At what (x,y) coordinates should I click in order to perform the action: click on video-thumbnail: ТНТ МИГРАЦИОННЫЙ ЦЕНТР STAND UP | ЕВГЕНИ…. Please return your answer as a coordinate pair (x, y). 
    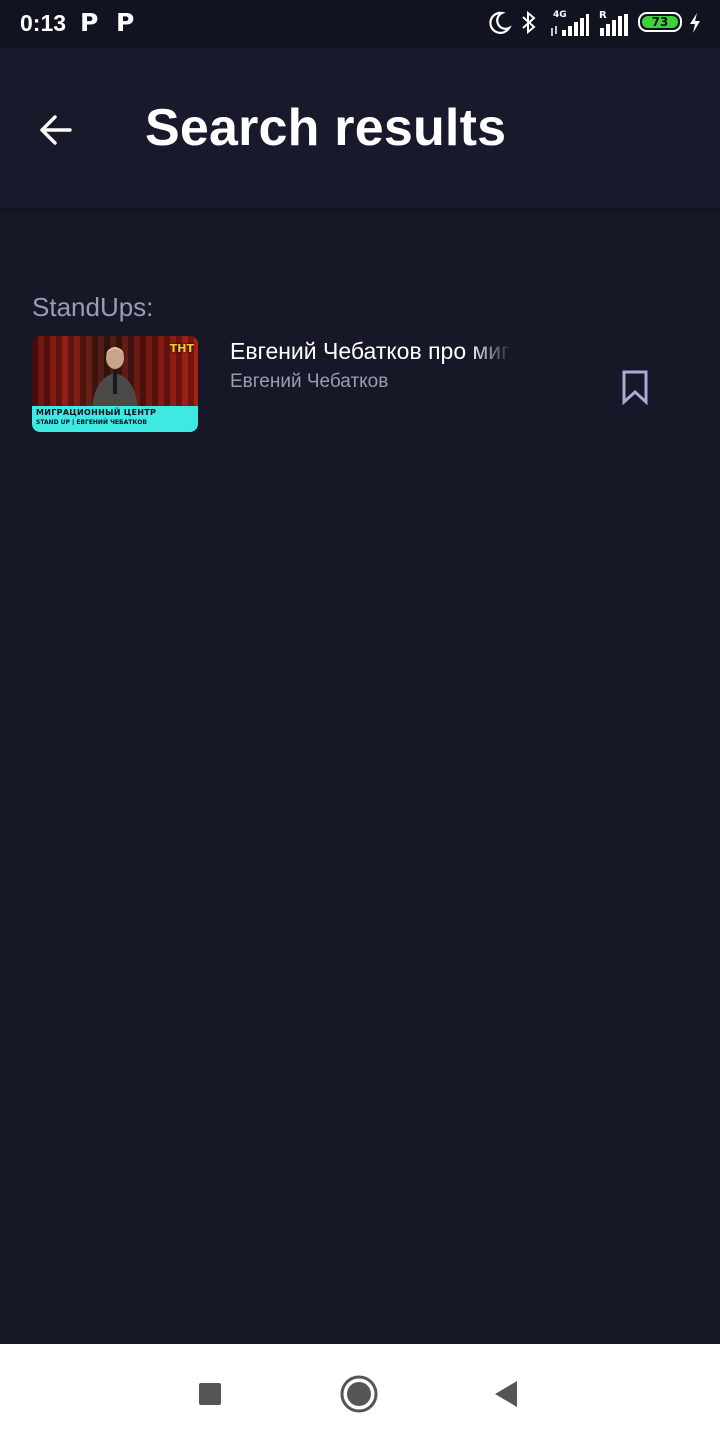
    Looking at the image, I should click on (115, 384).